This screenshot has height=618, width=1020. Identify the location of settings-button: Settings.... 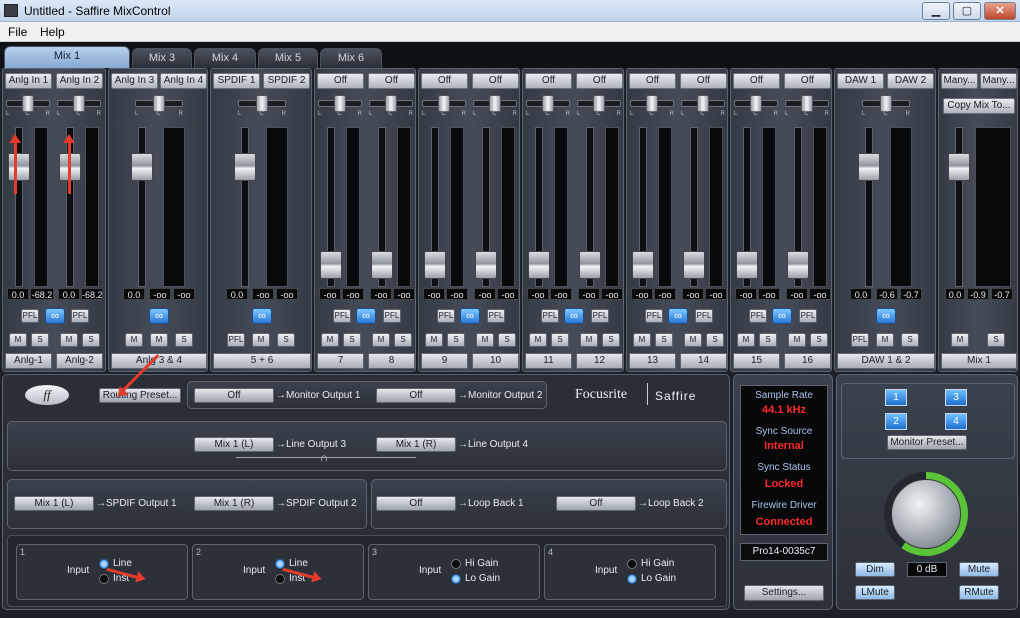
(784, 593).